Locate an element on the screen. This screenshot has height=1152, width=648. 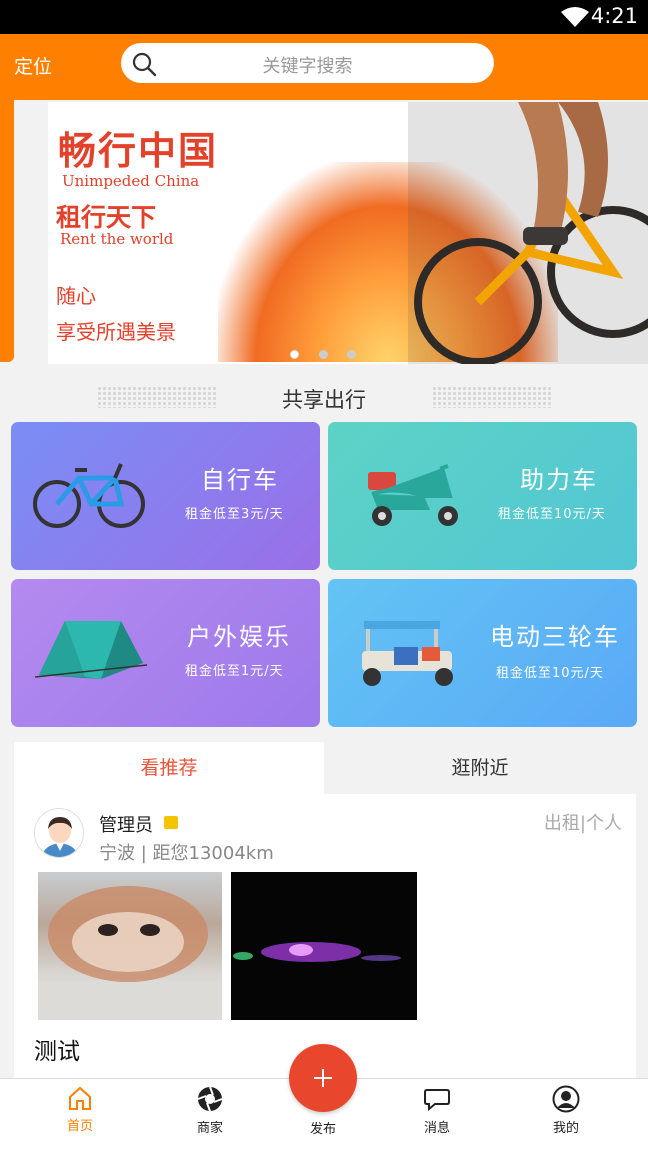
banner-bicycle-image is located at coordinates (528, 233).